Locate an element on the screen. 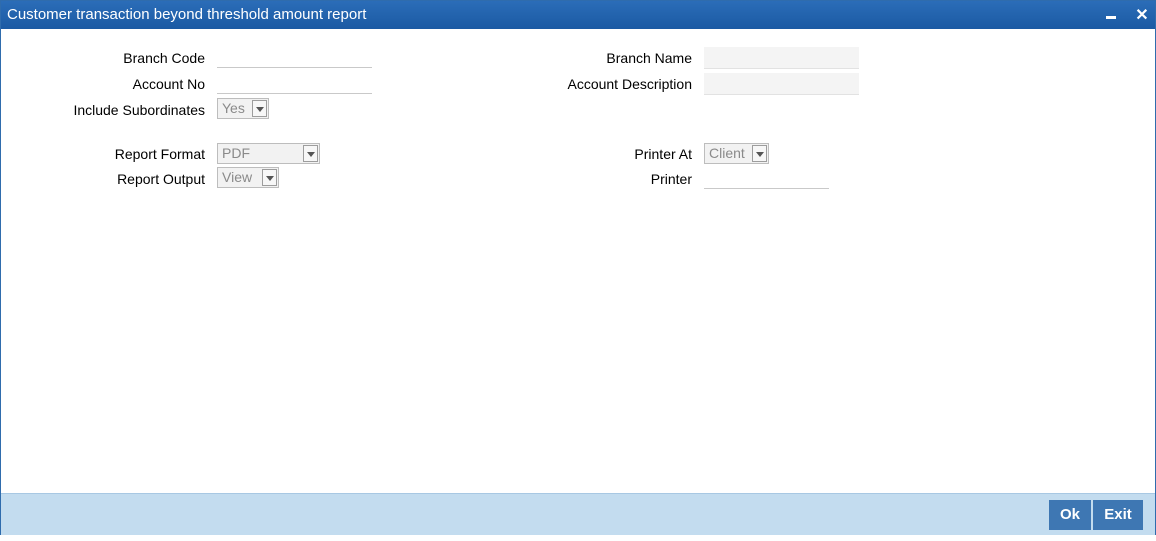 This screenshot has height=541, width=1156. printer-at-select: Client is located at coordinates (736, 153).